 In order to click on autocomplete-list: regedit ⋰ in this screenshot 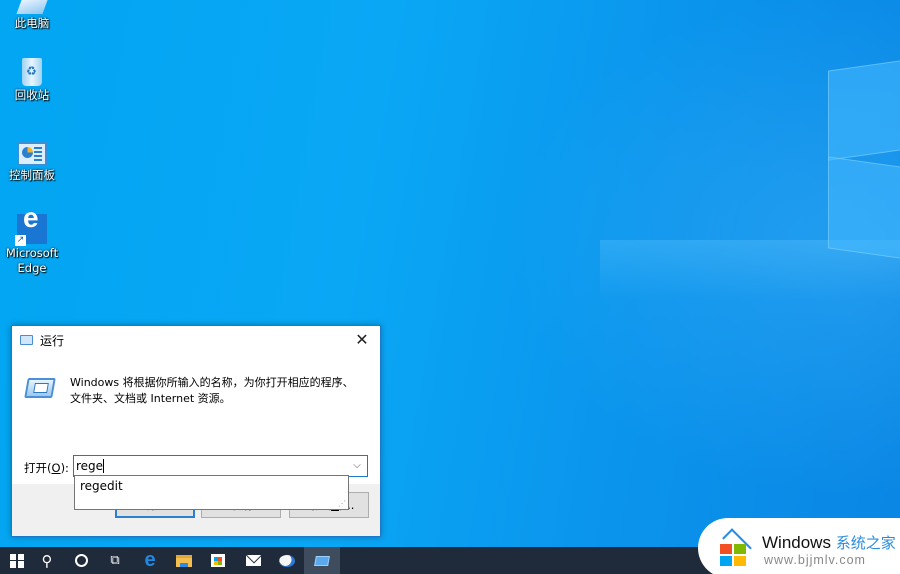, I will do `click(211, 492)`.